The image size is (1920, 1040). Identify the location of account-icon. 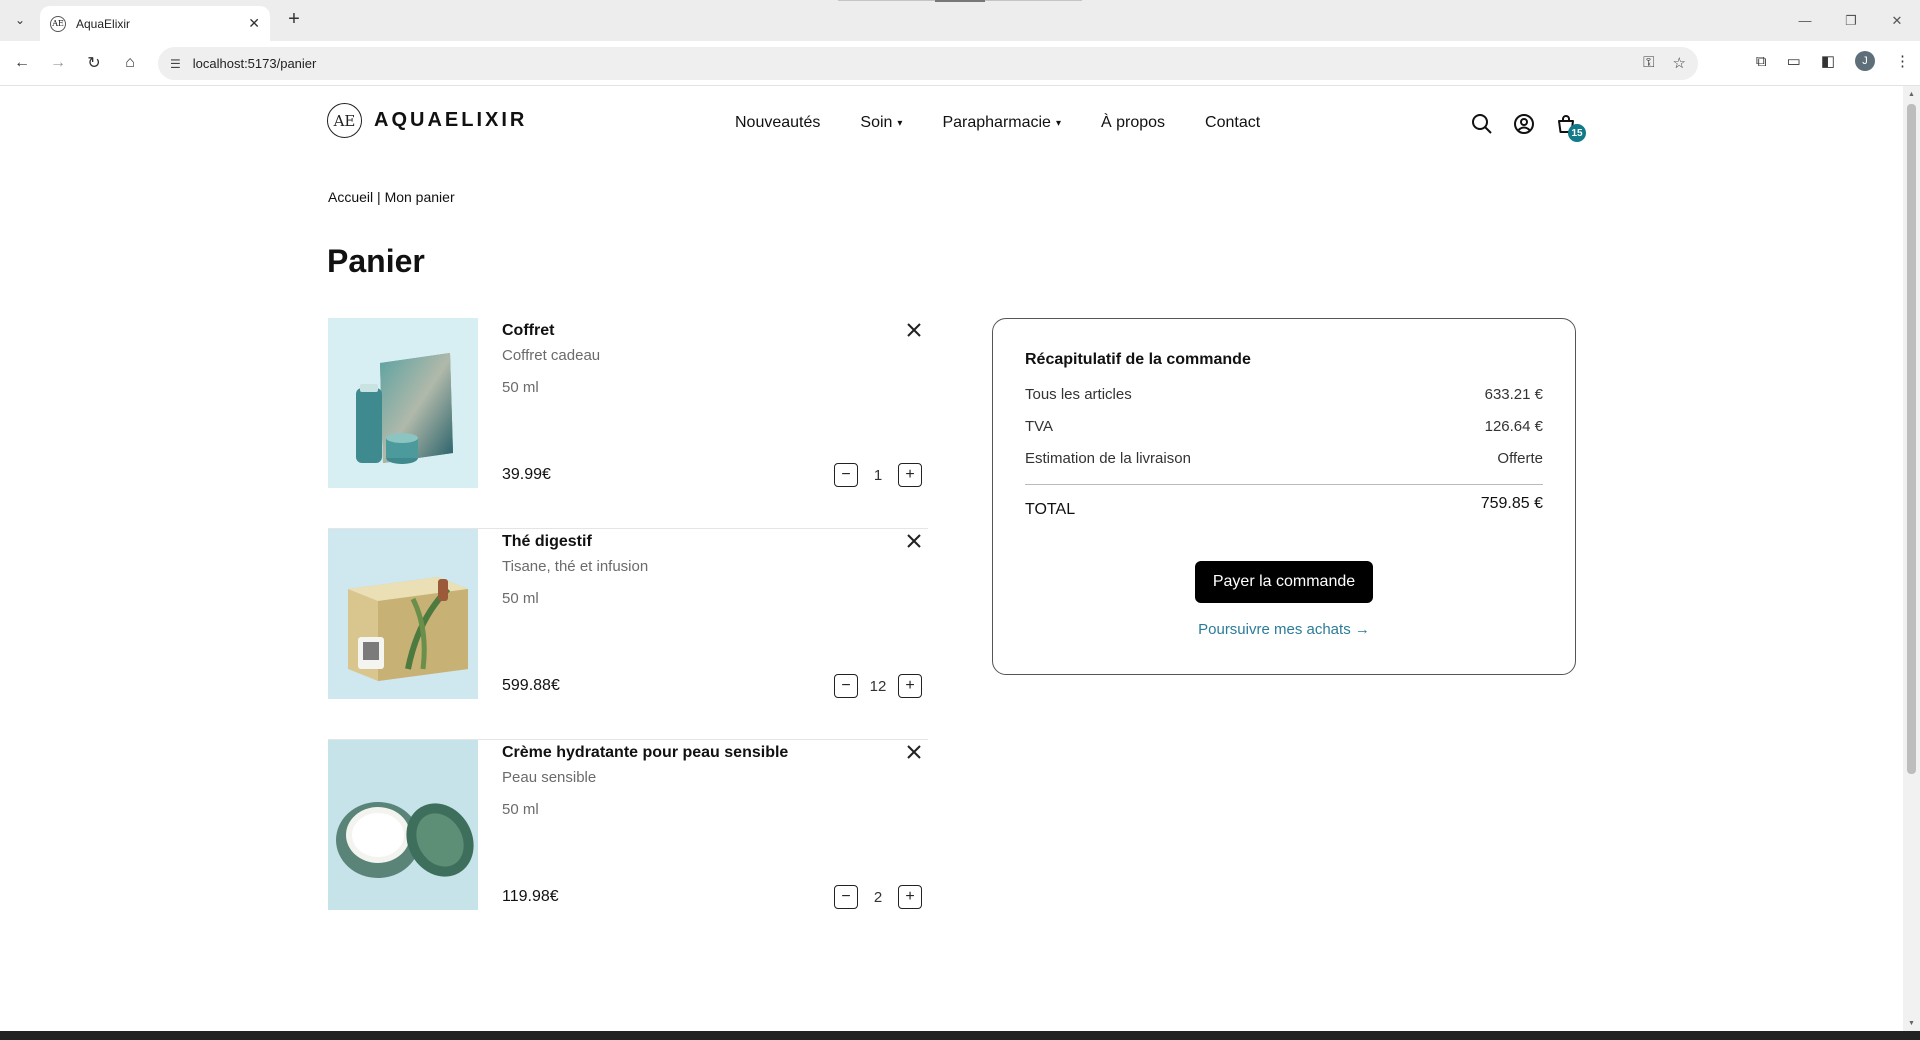
(1524, 124).